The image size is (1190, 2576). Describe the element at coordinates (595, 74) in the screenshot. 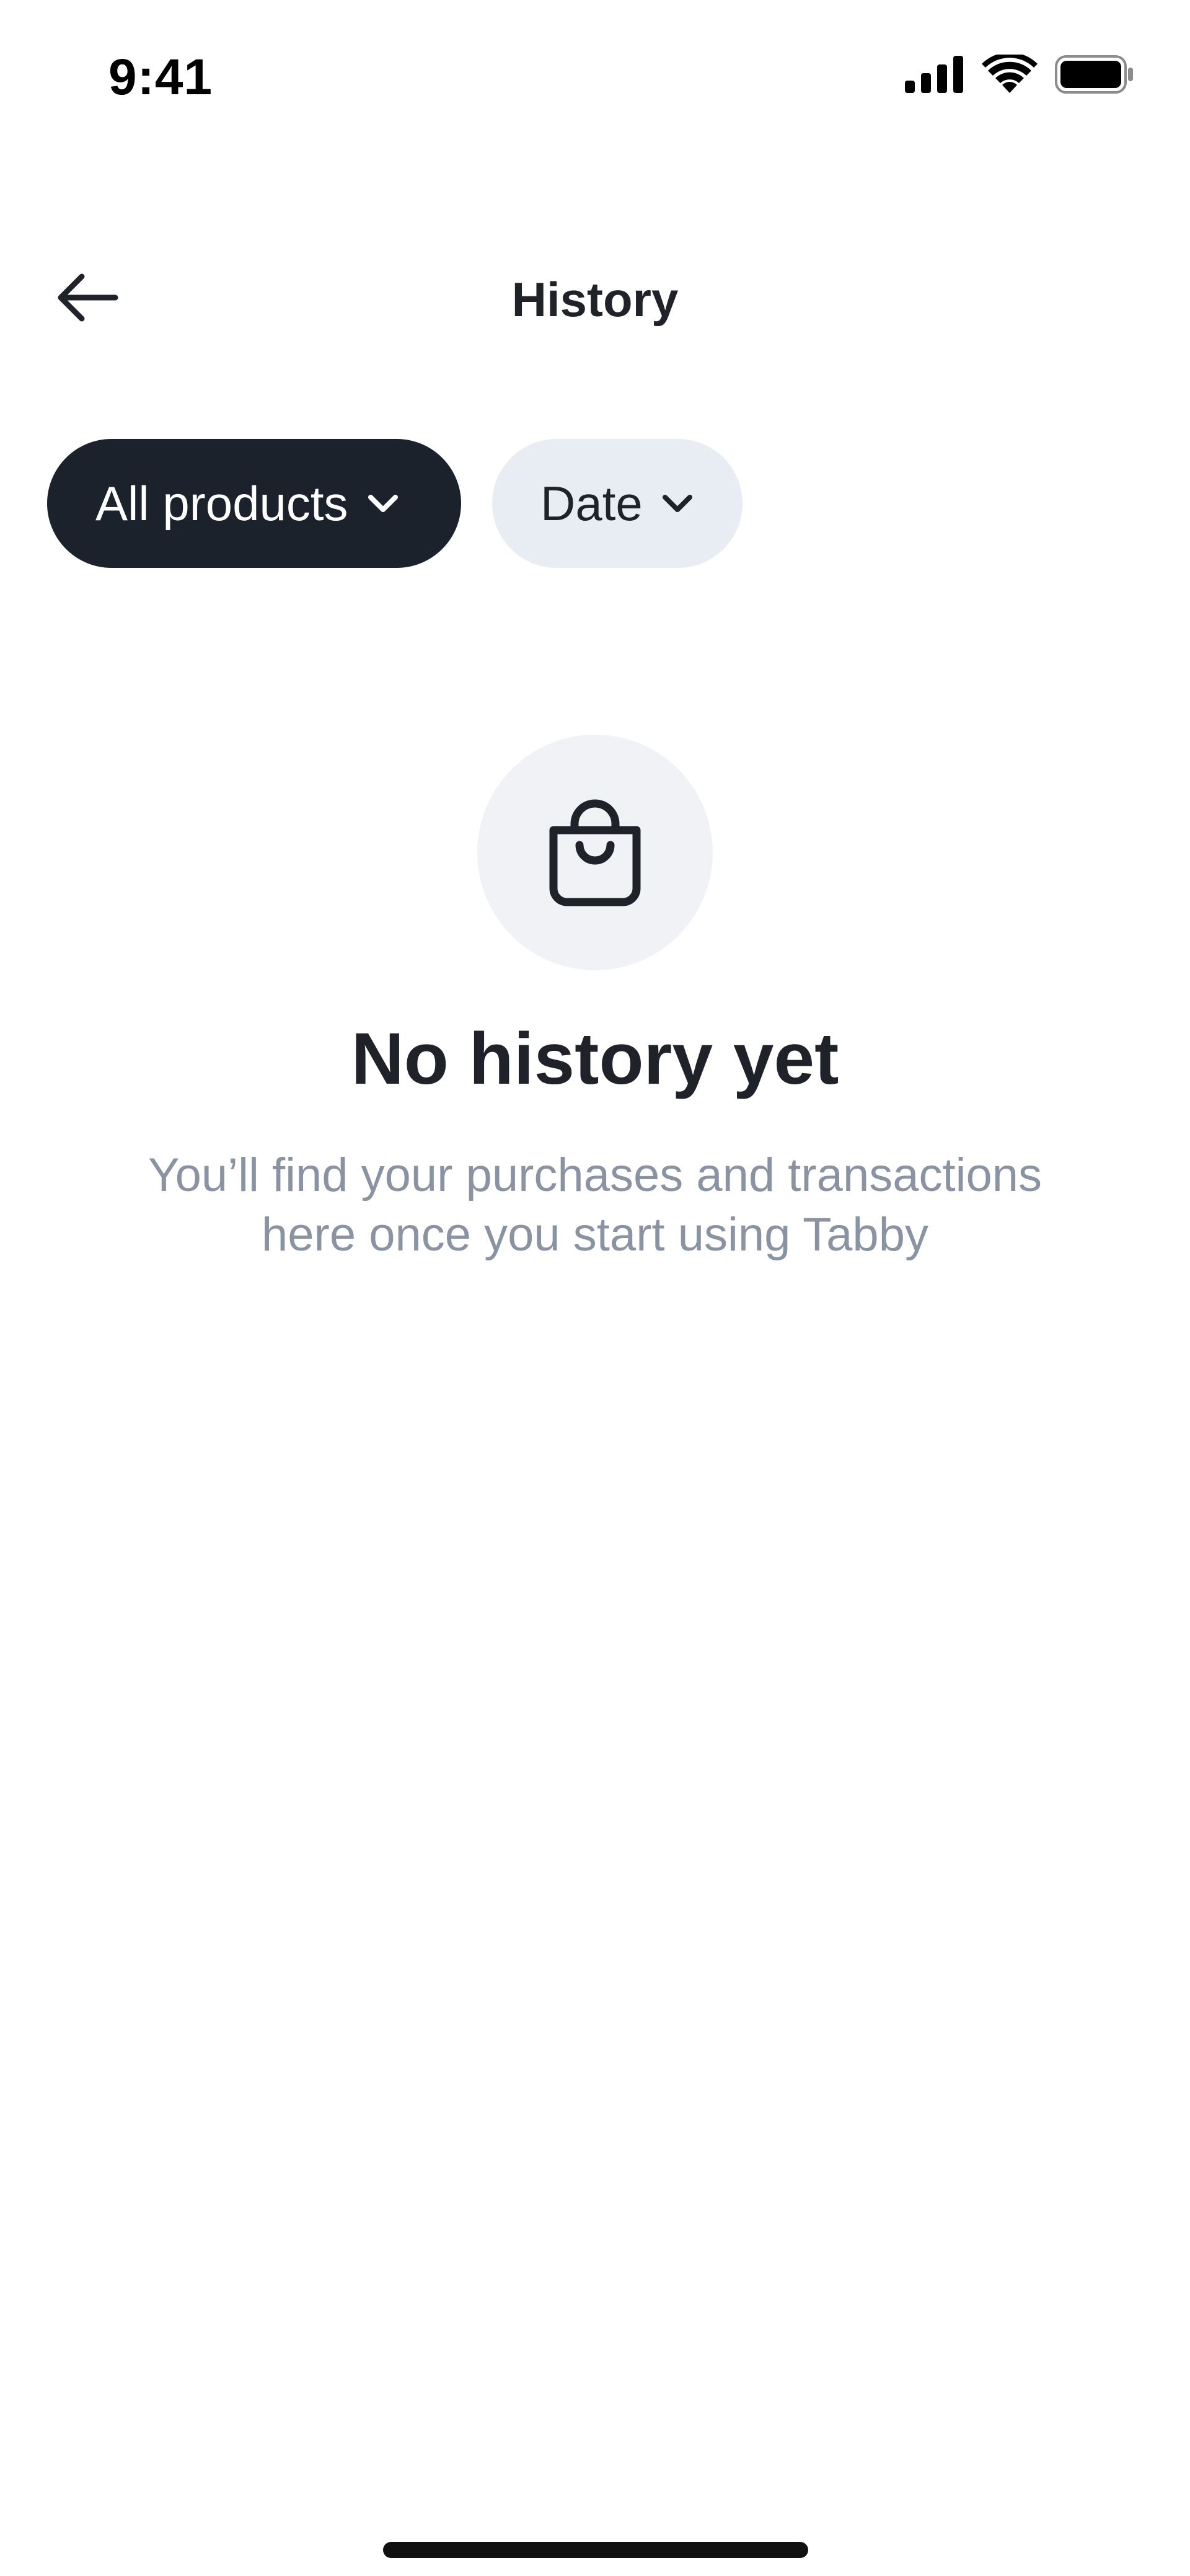

I see `status-bar: 9:41` at that location.